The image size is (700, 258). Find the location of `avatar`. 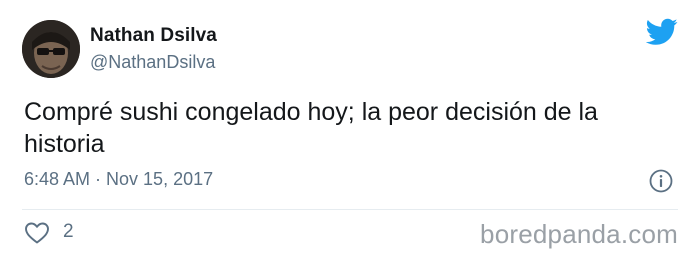

avatar is located at coordinates (51, 49).